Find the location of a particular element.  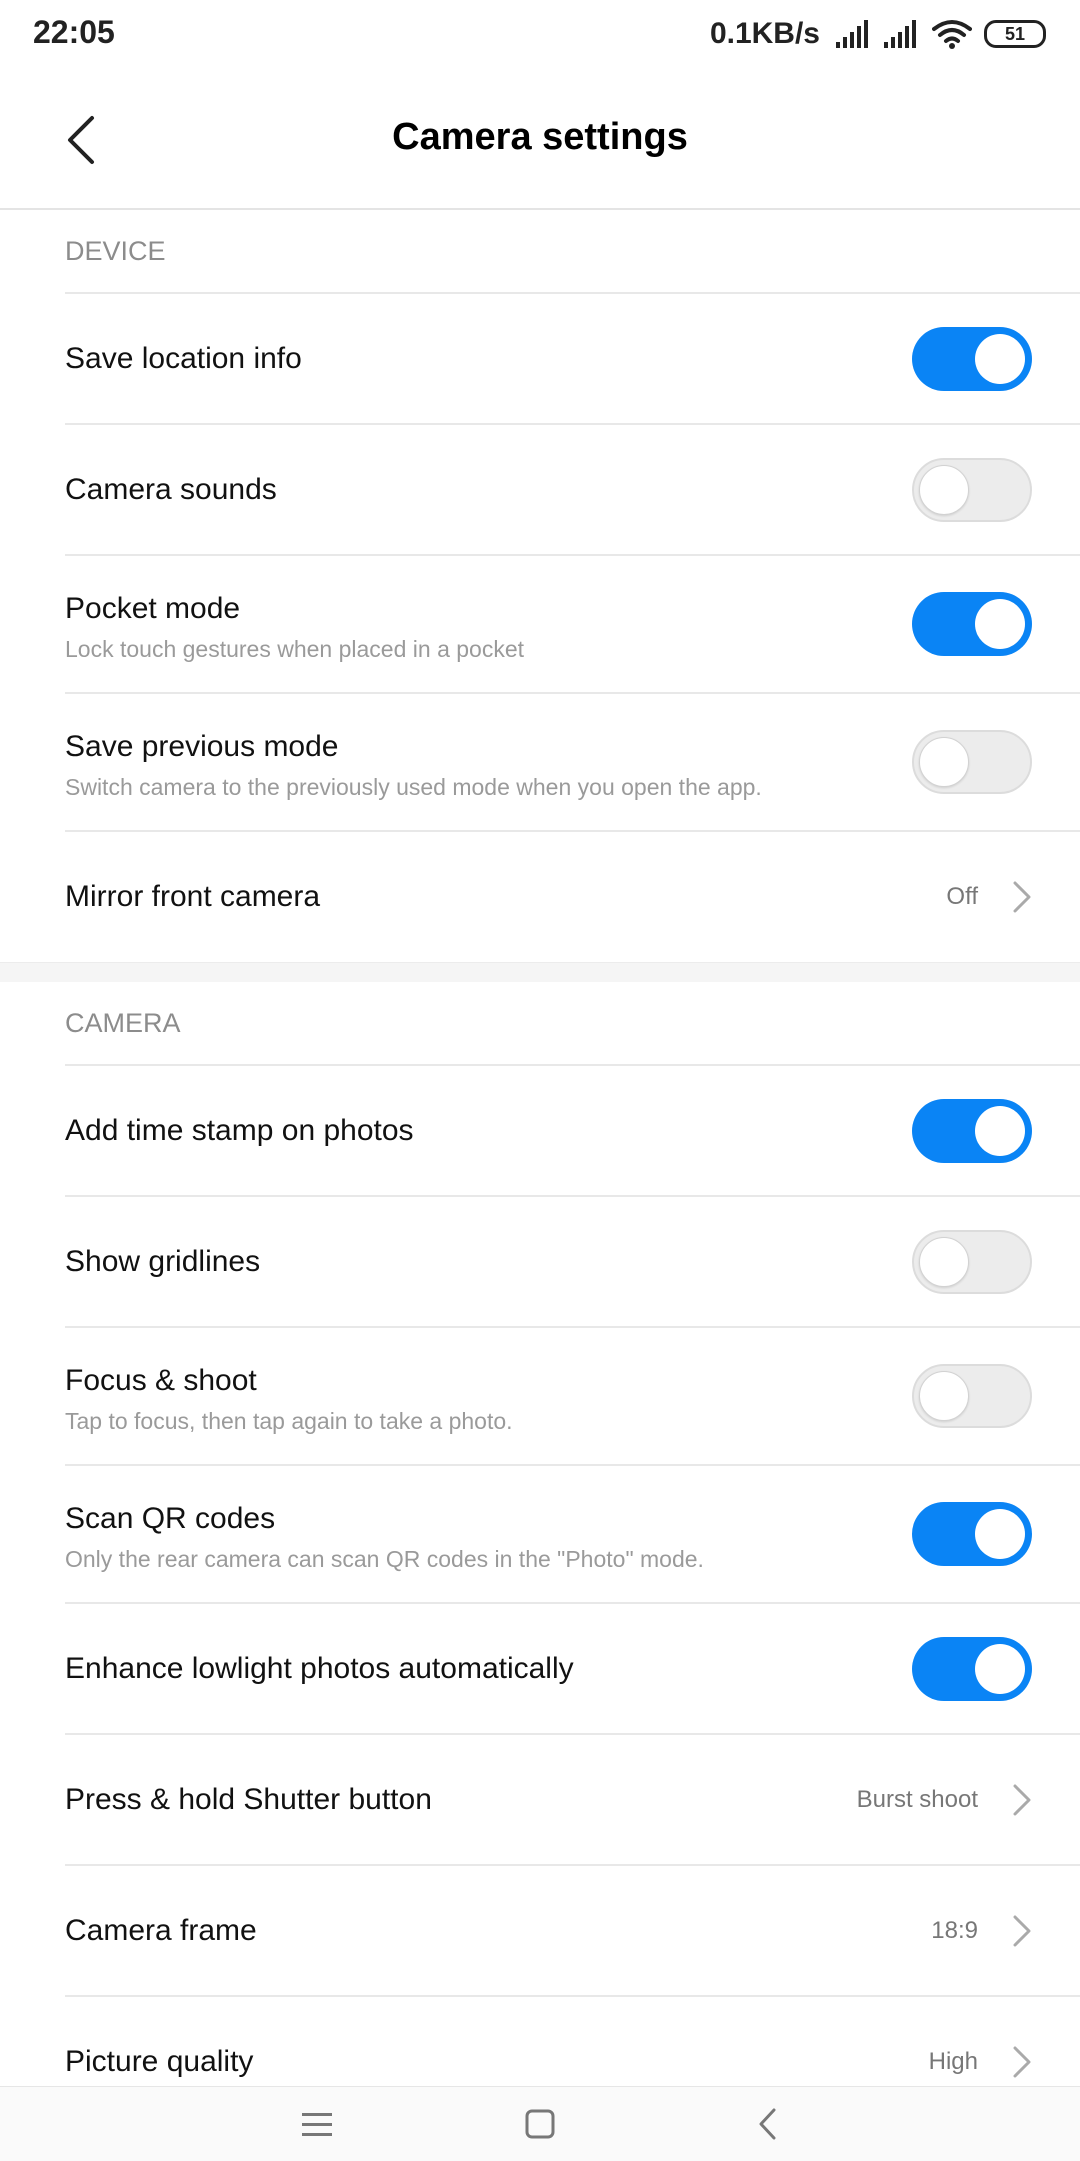

status-time: 22:05 is located at coordinates (74, 32).